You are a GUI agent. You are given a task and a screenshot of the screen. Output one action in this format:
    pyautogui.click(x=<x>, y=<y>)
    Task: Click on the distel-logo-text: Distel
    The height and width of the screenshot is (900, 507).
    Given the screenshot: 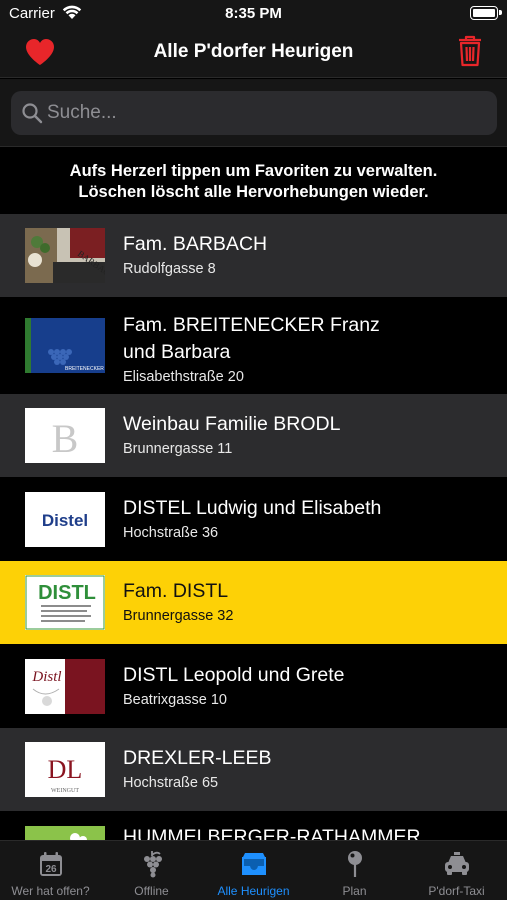 What is the action you would take?
    pyautogui.click(x=65, y=520)
    